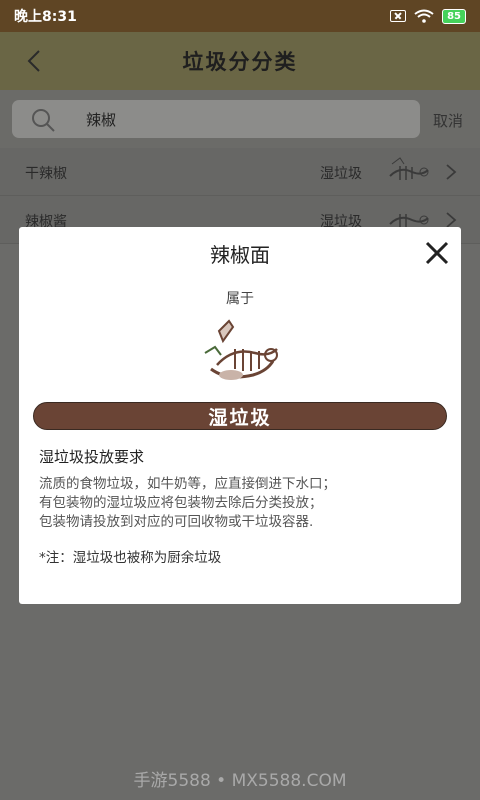 The image size is (480, 800). I want to click on requirement-title: 湿垃圾投放要求, so click(92, 457).